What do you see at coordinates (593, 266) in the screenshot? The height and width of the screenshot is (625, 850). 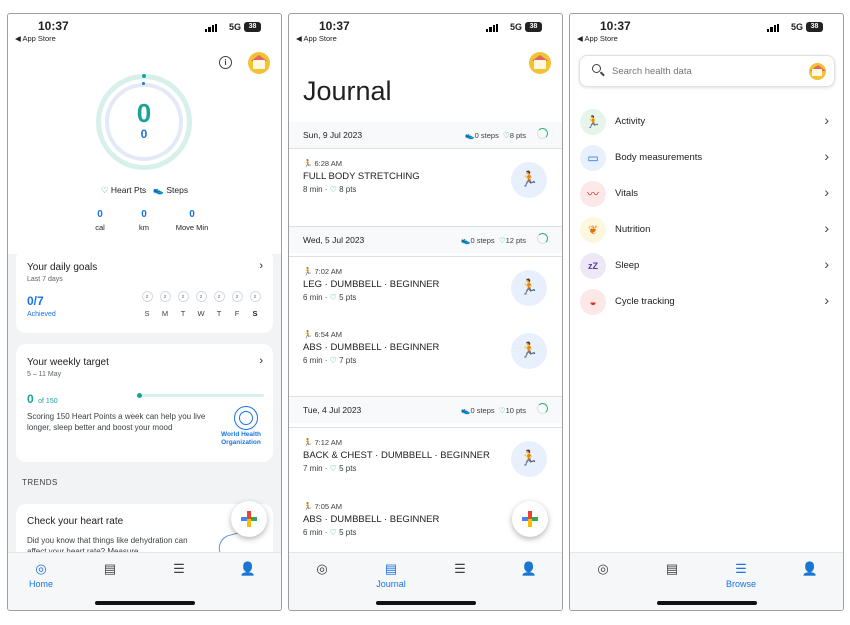 I see `sleep-icon: zZ` at bounding box center [593, 266].